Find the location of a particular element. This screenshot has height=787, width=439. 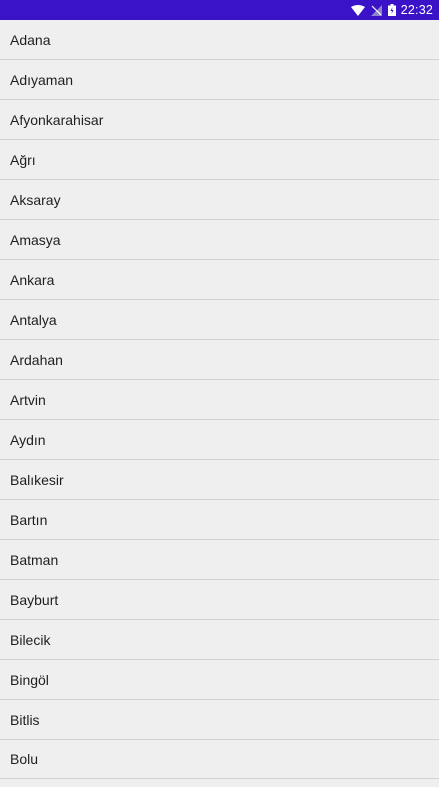

wifi-icon is located at coordinates (357, 10).